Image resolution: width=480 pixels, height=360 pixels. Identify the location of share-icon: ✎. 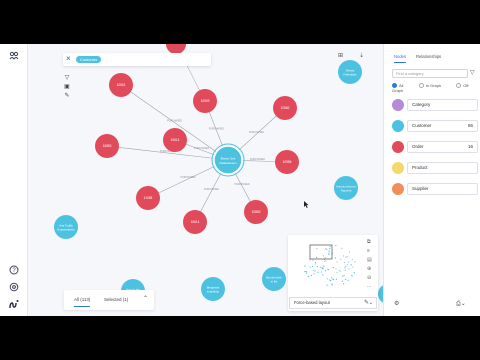
(67, 96).